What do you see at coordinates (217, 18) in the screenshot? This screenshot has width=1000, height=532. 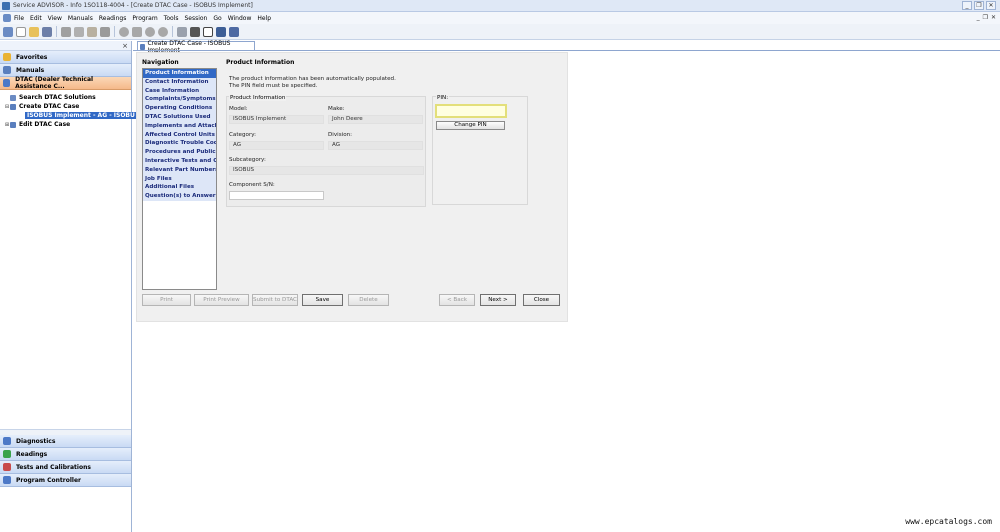 I see `menu-go: Go` at bounding box center [217, 18].